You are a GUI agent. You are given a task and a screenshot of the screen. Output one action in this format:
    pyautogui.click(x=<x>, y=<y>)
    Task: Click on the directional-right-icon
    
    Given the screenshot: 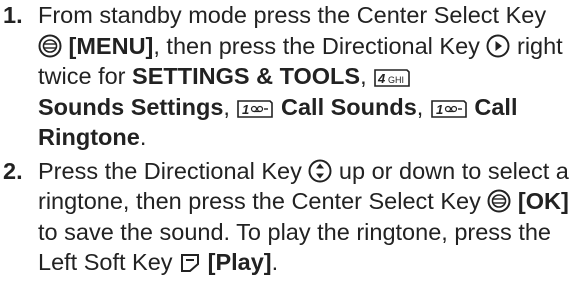 What is the action you would take?
    pyautogui.click(x=498, y=46)
    